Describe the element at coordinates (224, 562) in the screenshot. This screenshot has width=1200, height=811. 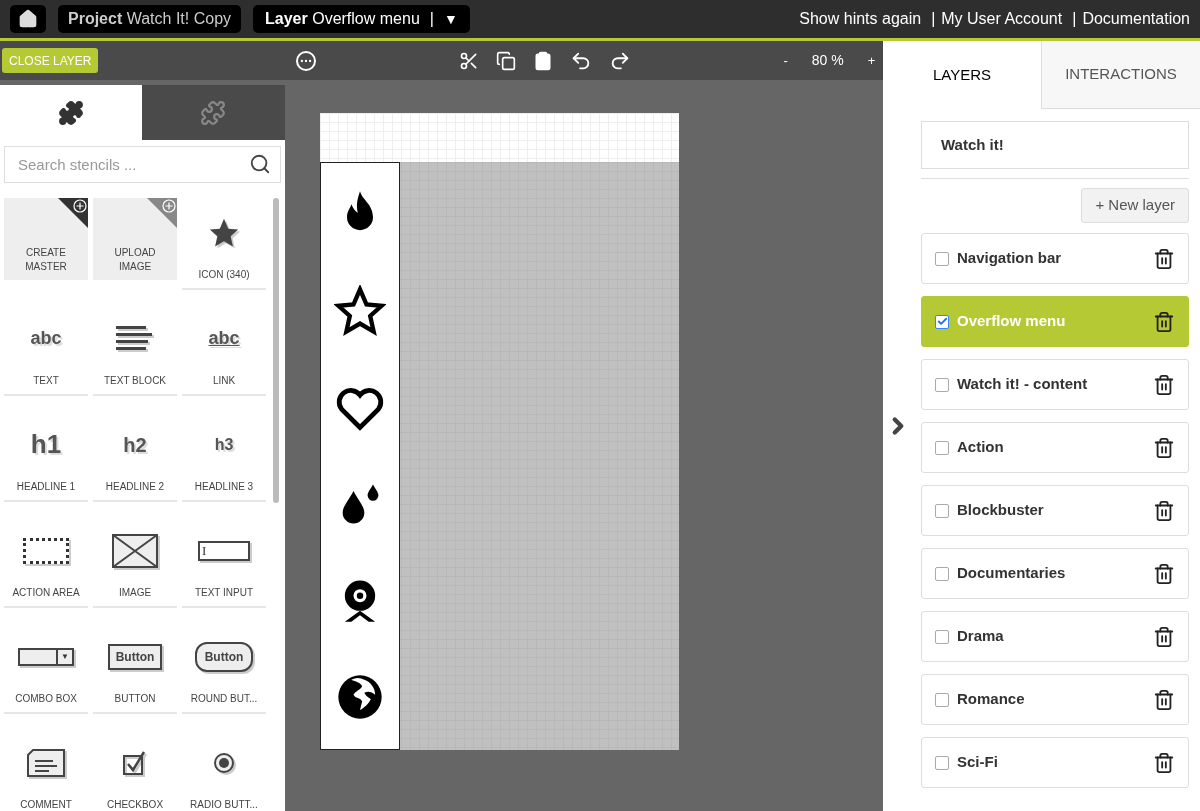
I see `stencil-item: I TEXT INPUT` at that location.